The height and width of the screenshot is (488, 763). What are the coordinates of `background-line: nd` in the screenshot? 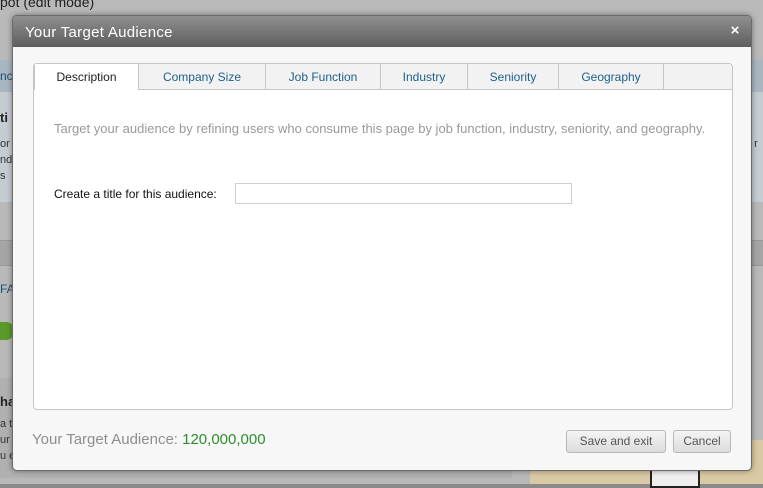 It's located at (6, 160).